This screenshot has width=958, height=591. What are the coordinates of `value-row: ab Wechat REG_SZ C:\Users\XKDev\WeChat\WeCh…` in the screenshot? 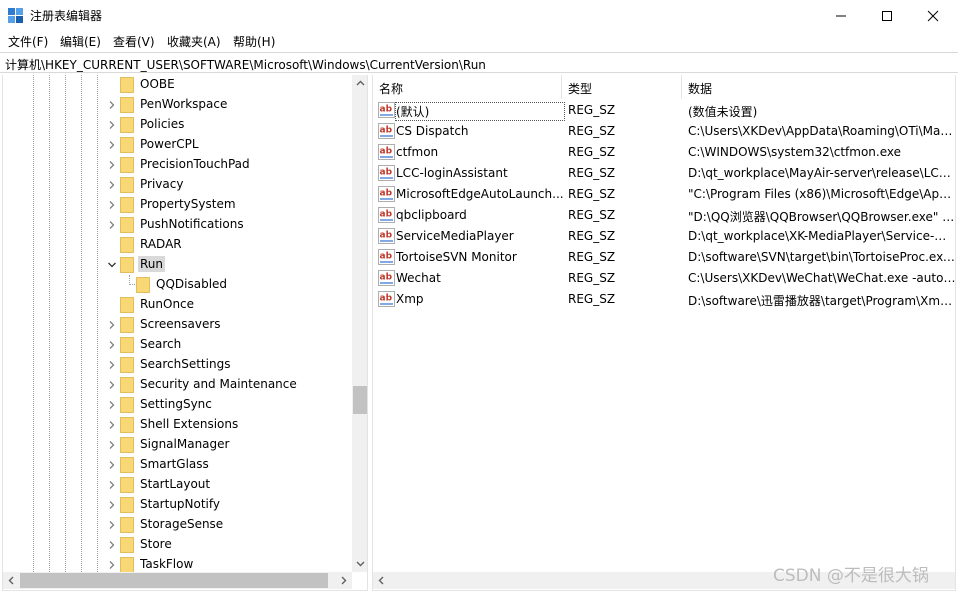 It's located at (664, 278).